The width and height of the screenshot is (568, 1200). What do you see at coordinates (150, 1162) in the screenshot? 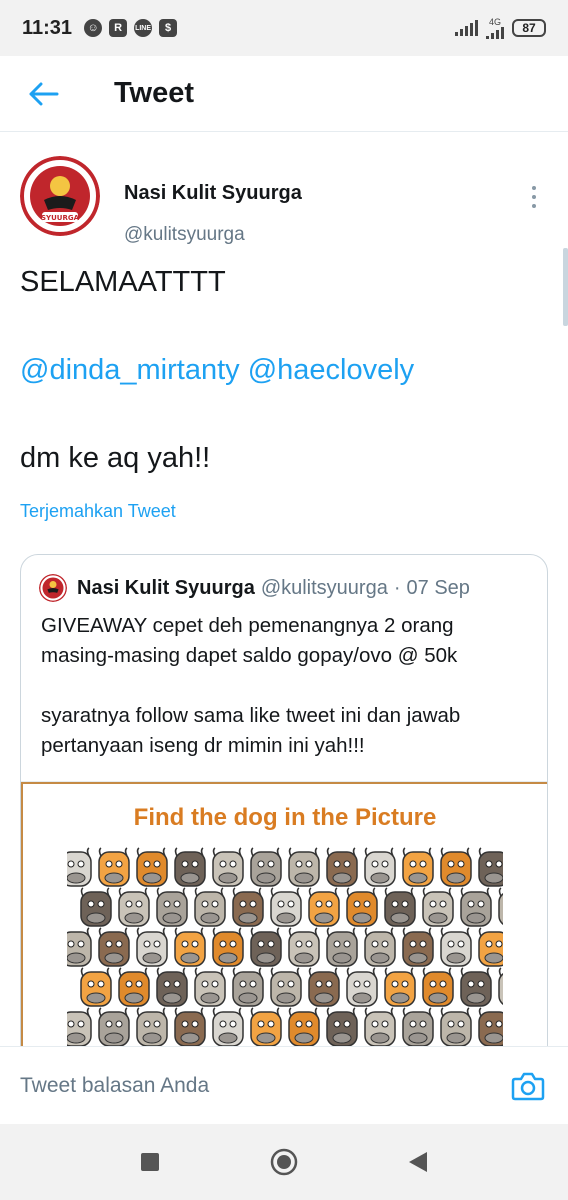
I see `recents-button` at bounding box center [150, 1162].